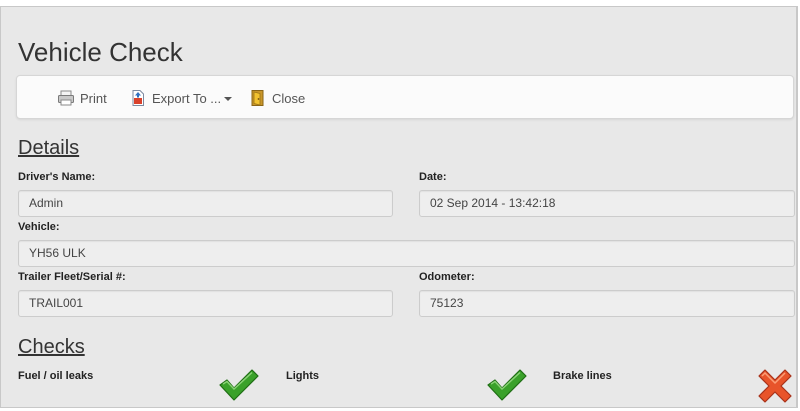 This screenshot has height=411, width=800. I want to click on close-label: Close, so click(289, 98).